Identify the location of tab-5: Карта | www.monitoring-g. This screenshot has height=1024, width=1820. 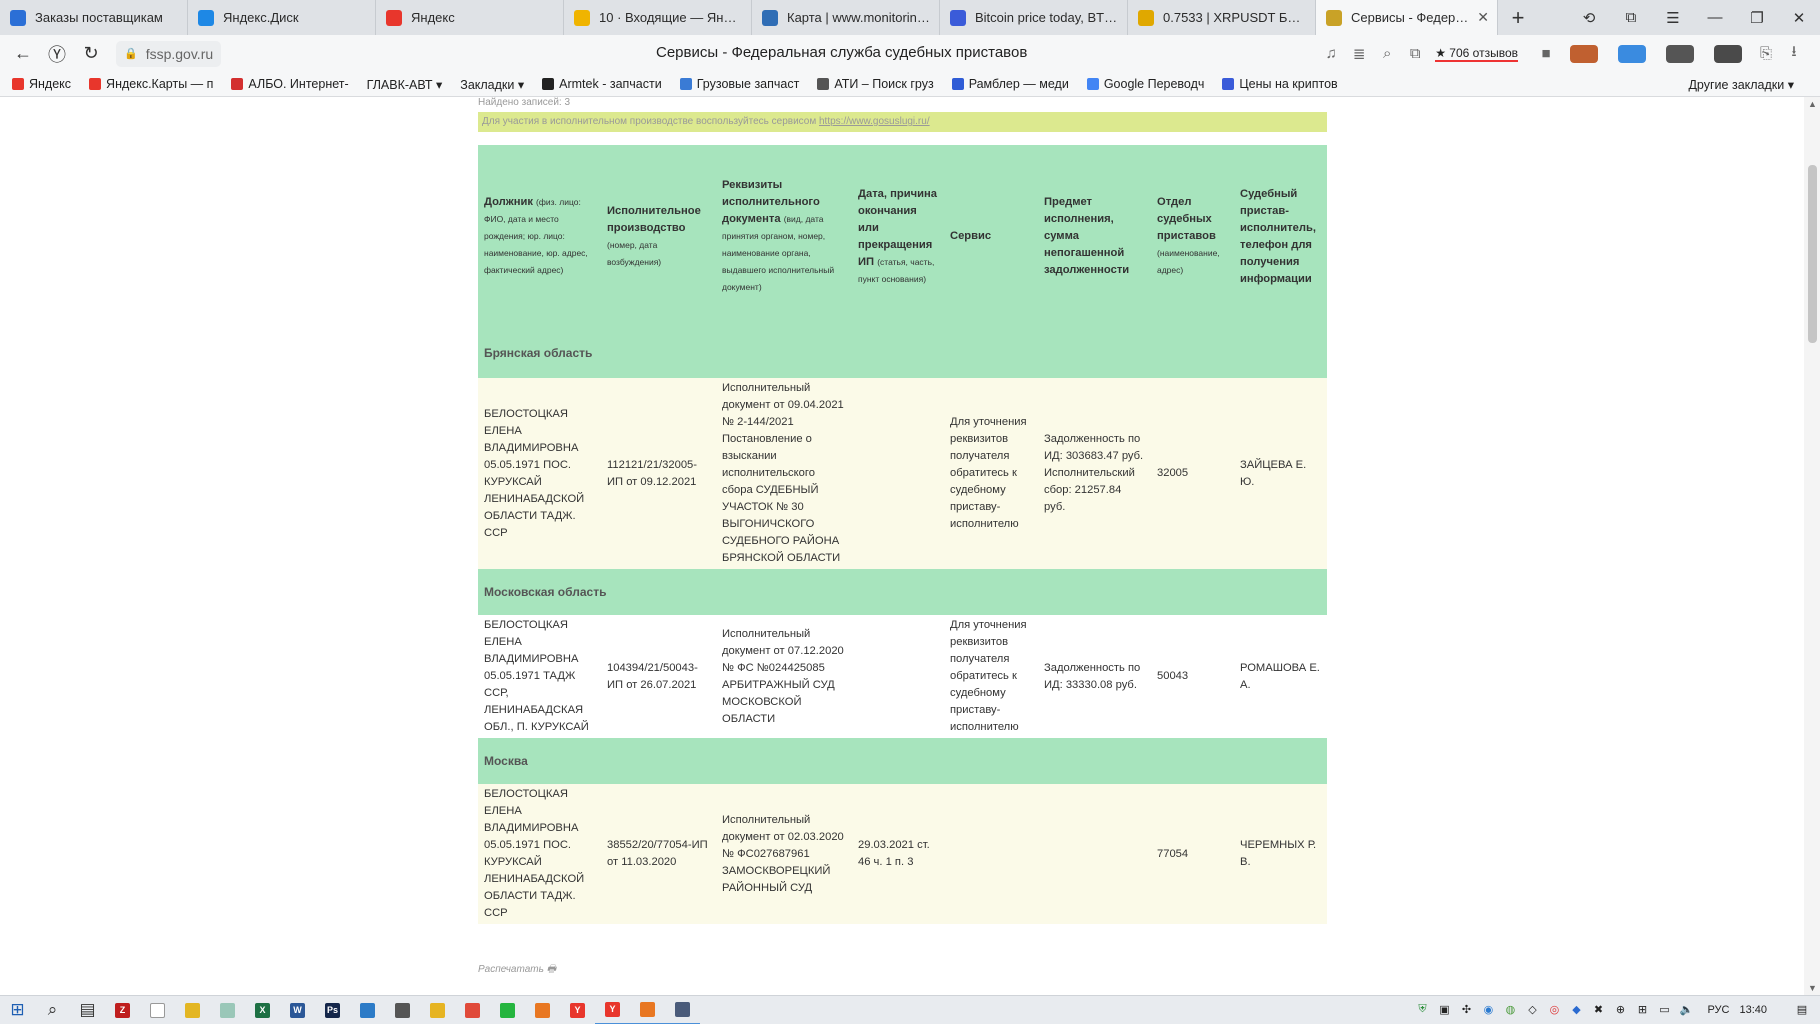
(846, 17).